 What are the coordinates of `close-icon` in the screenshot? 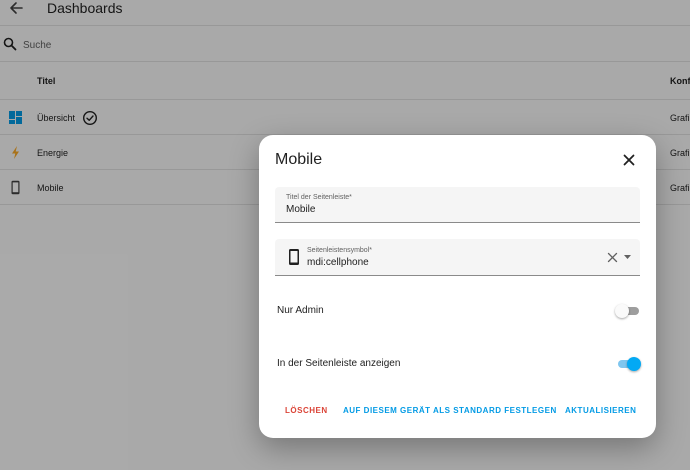 It's located at (629, 160).